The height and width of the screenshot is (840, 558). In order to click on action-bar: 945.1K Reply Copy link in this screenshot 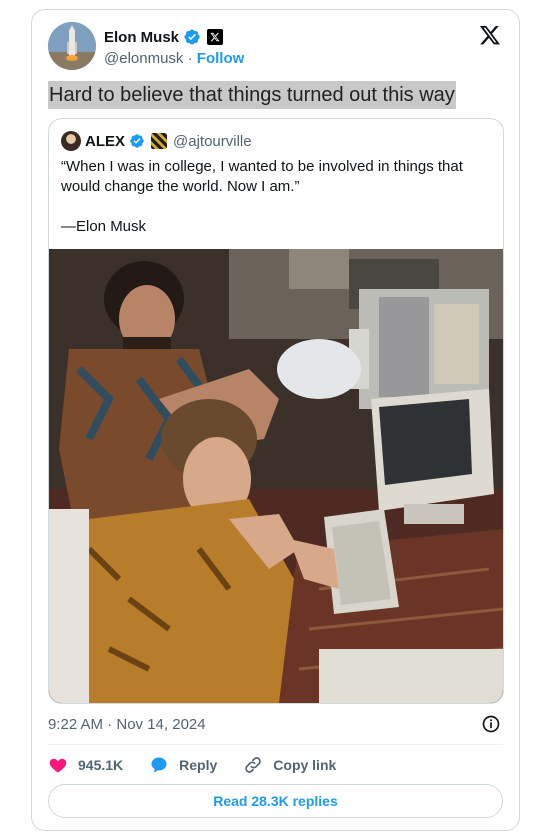, I will do `click(205, 765)`.